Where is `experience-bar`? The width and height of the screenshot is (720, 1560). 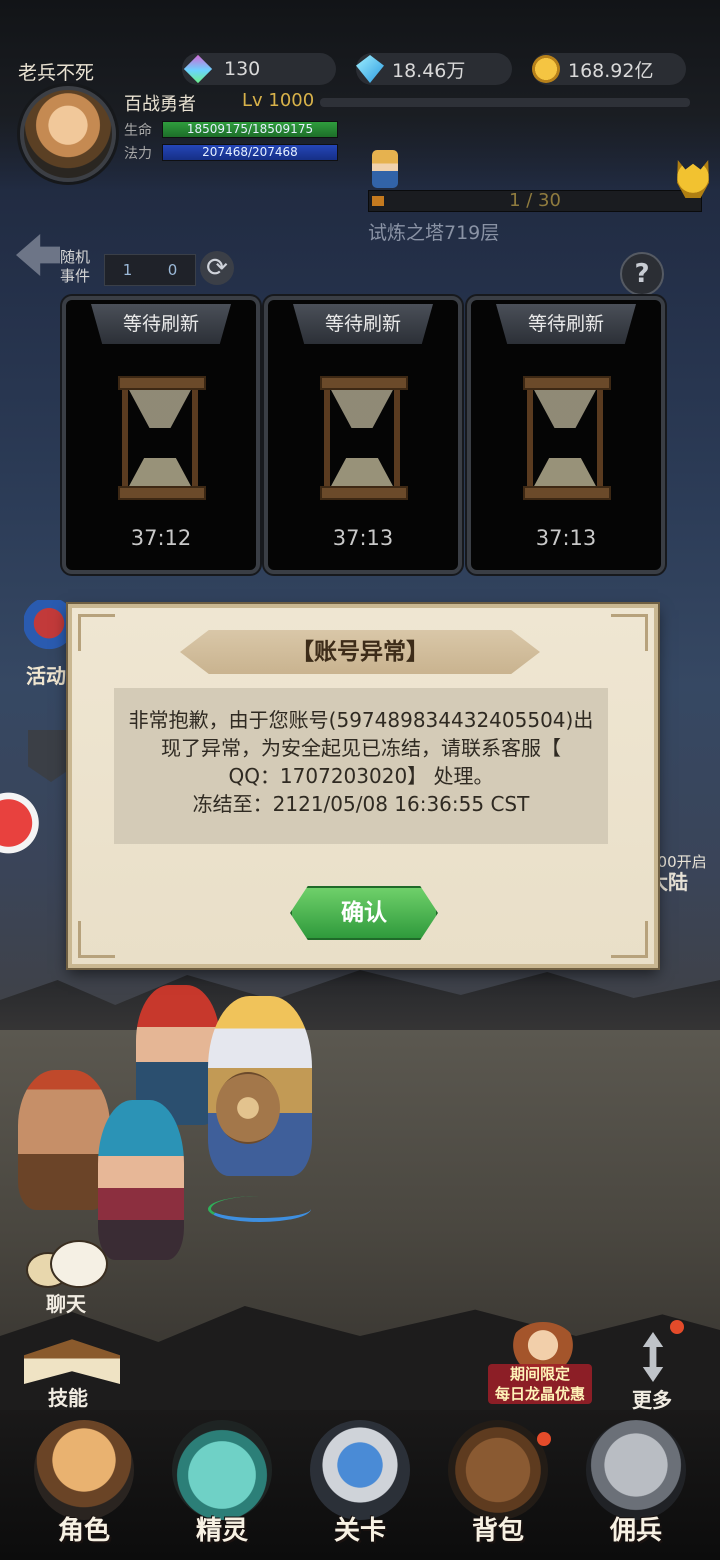 experience-bar is located at coordinates (505, 102).